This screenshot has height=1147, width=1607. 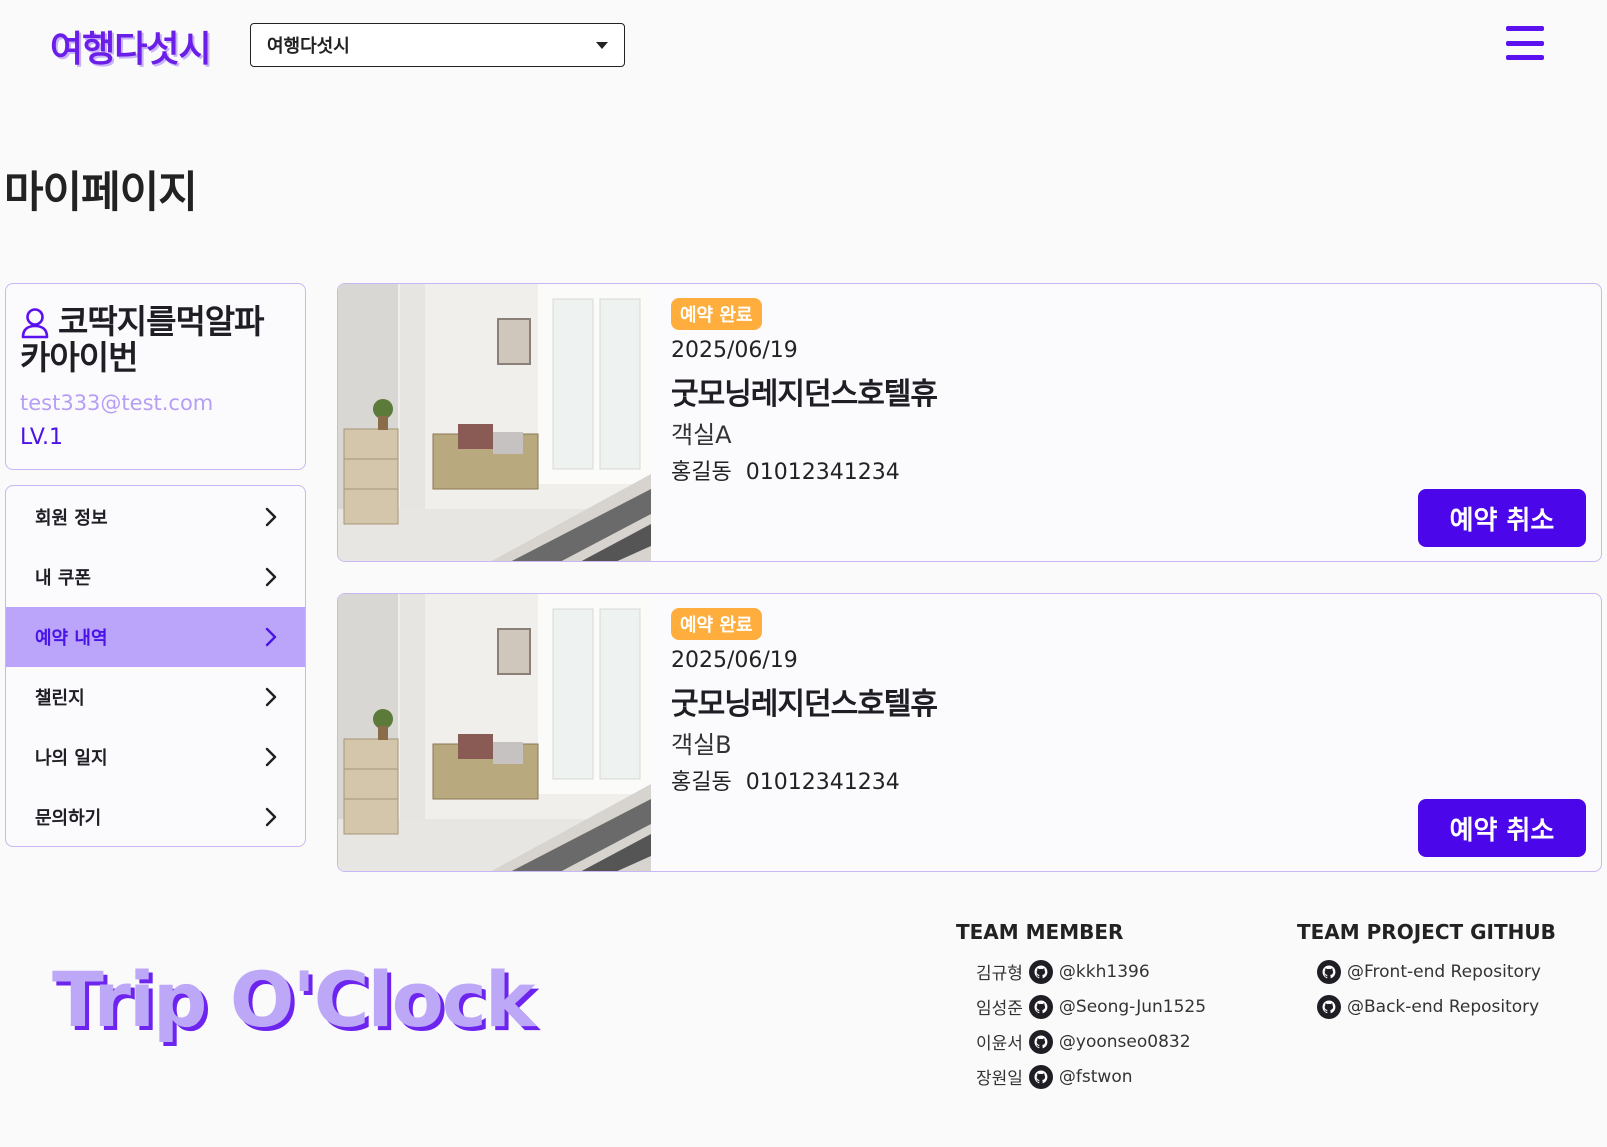 I want to click on room-name: 객실B, so click(x=701, y=745).